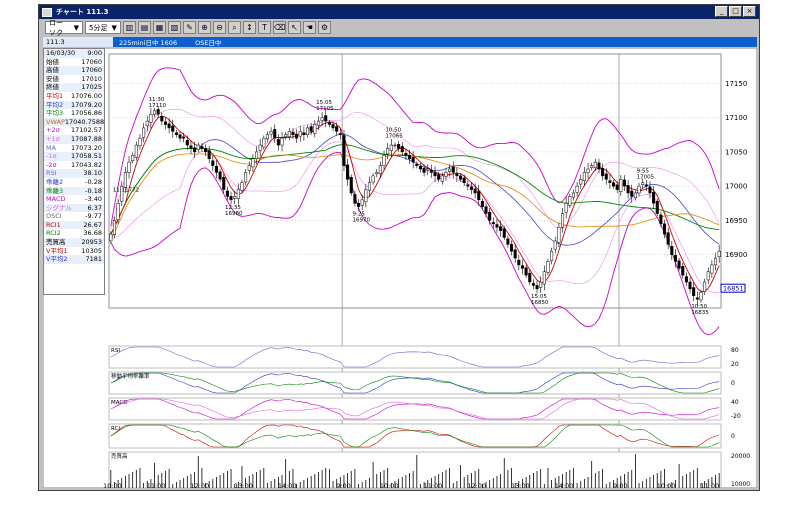  What do you see at coordinates (735, 11) in the screenshot?
I see `maximize-button: □` at bounding box center [735, 11].